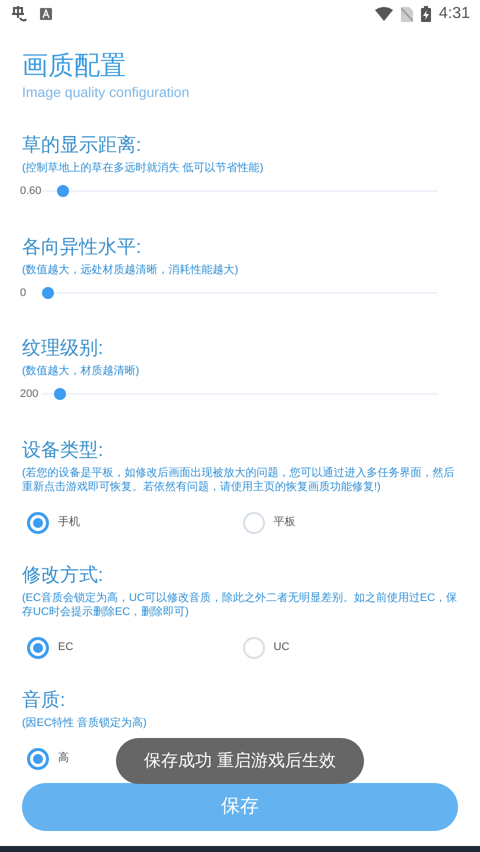 Image resolution: width=480 pixels, height=852 pixels. I want to click on section-title: 设备类型:, so click(63, 450).